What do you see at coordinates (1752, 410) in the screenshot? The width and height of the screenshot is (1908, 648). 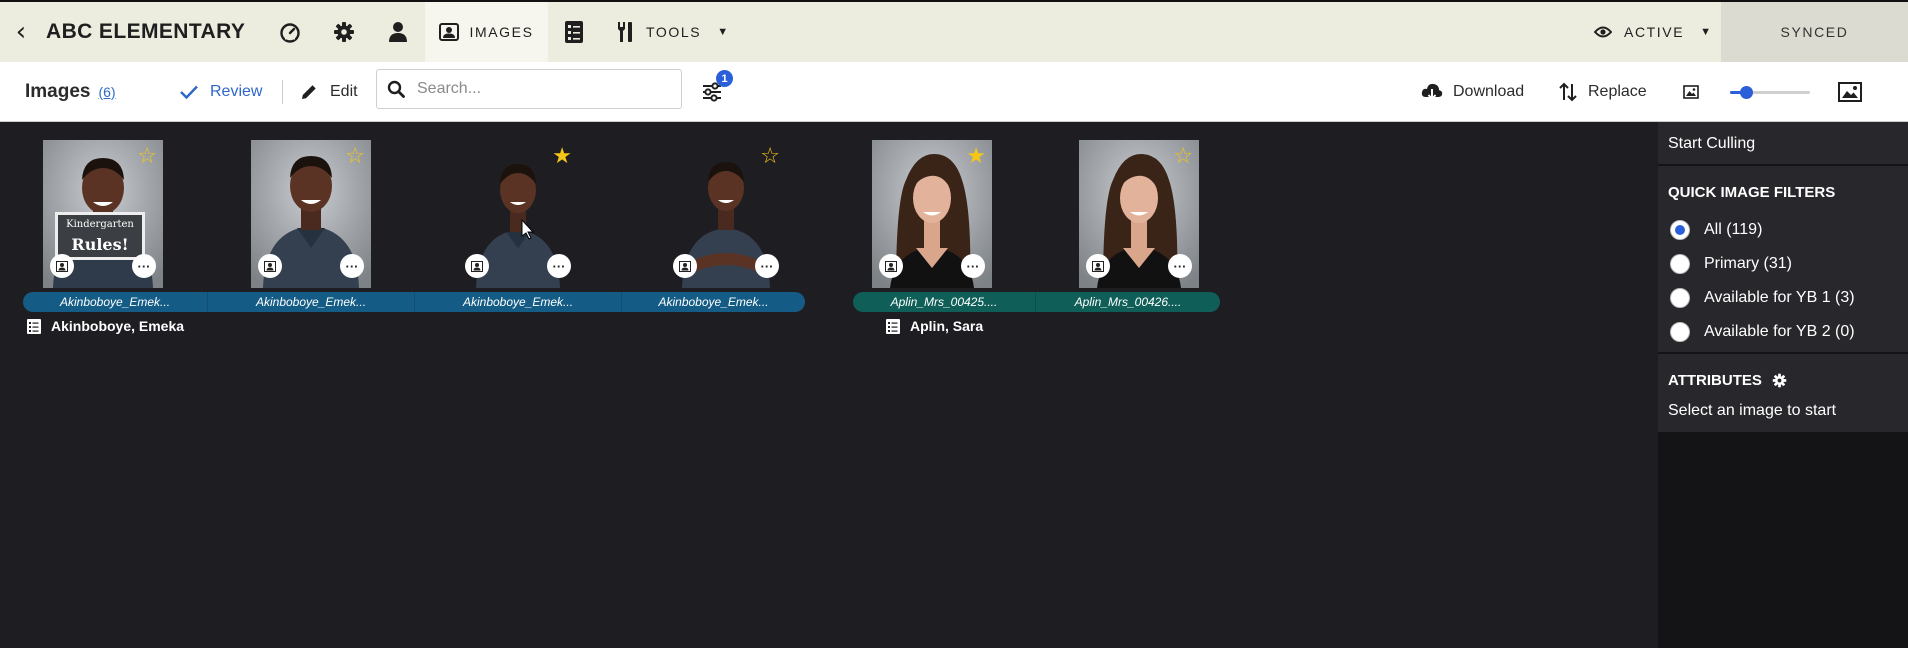 I see `attributes-hint: Select an image to start` at bounding box center [1752, 410].